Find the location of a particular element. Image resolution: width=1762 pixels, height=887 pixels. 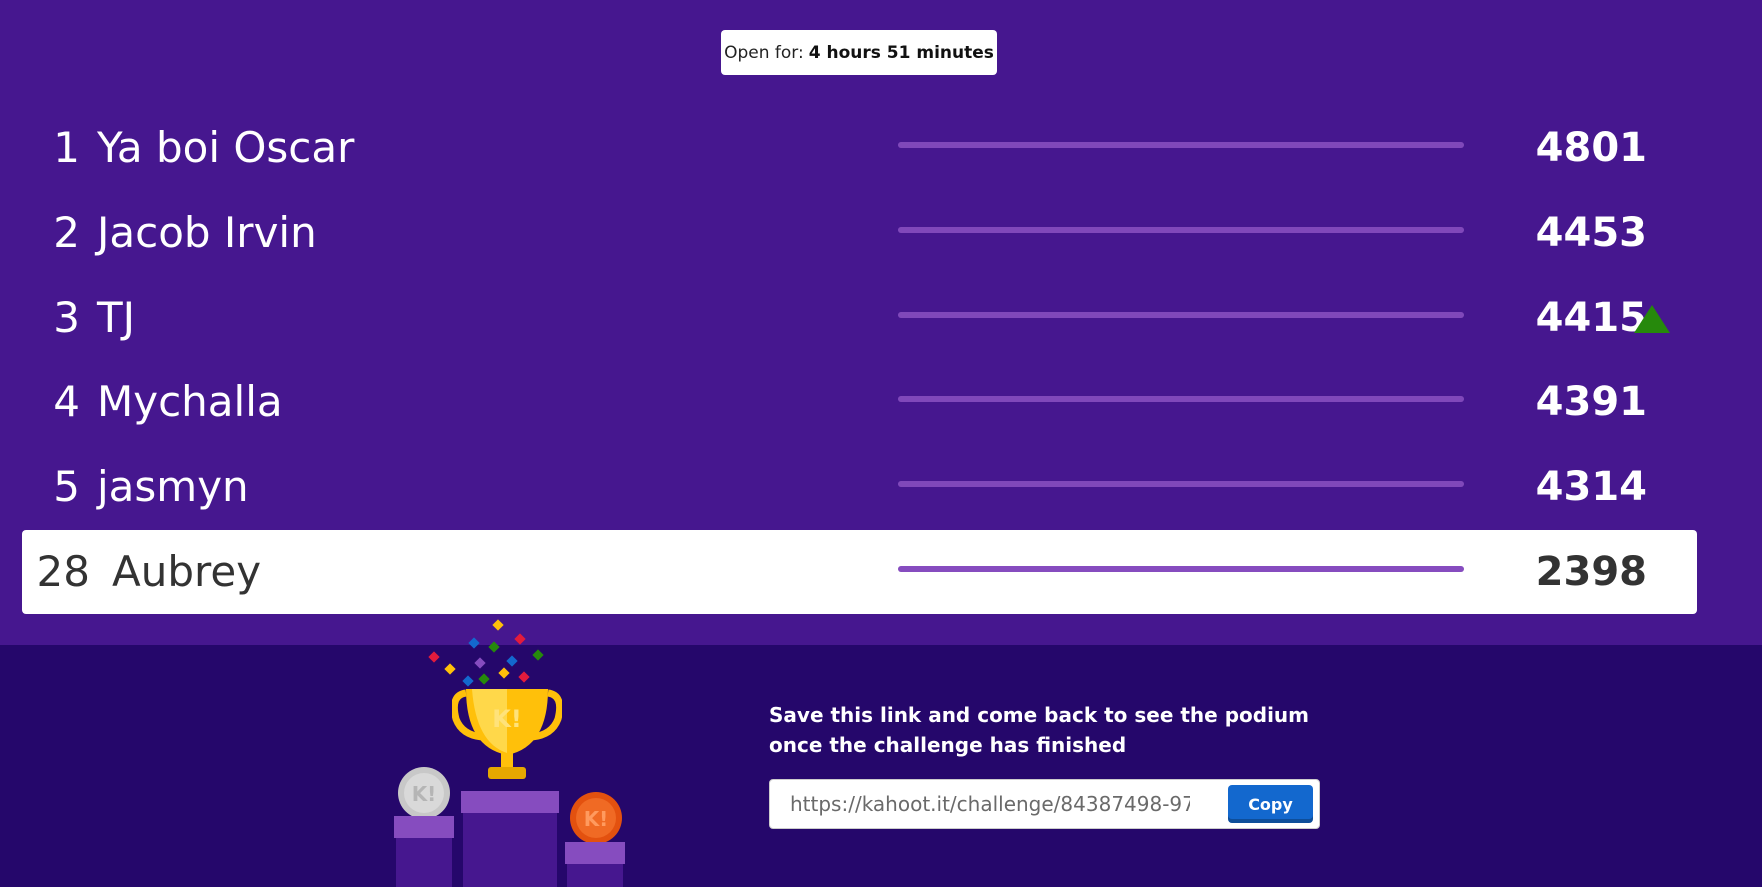

player-score: 4801 is located at coordinates (1591, 148).